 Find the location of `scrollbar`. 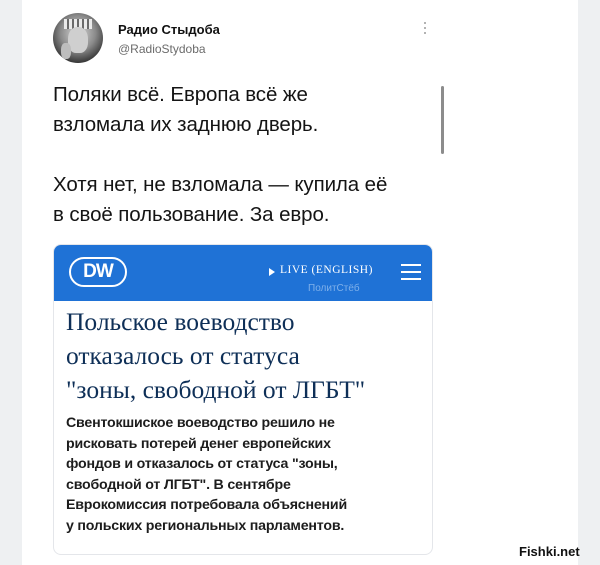

scrollbar is located at coordinates (442, 120).